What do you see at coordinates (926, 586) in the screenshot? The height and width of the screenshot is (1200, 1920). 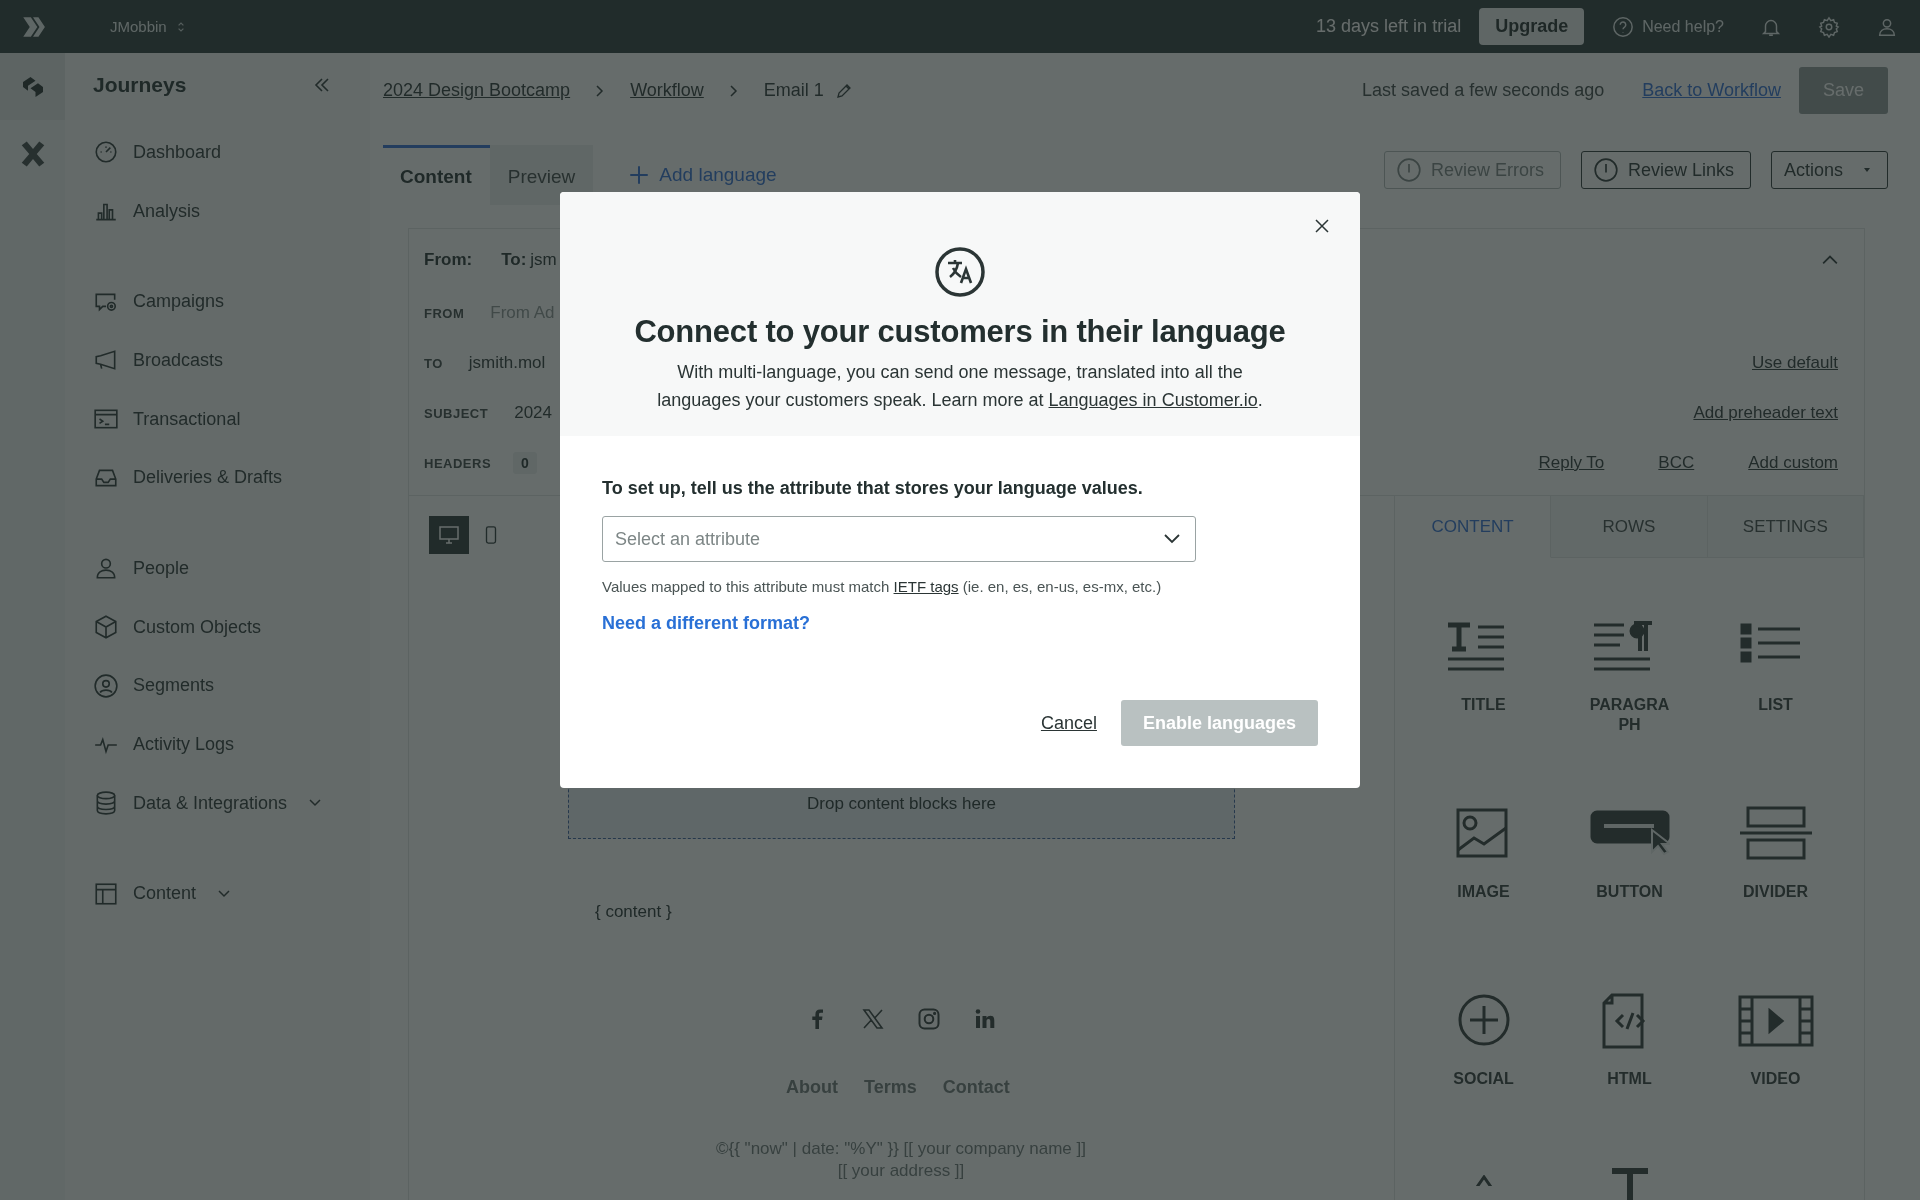 I see `ietf-link: IETF tags` at bounding box center [926, 586].